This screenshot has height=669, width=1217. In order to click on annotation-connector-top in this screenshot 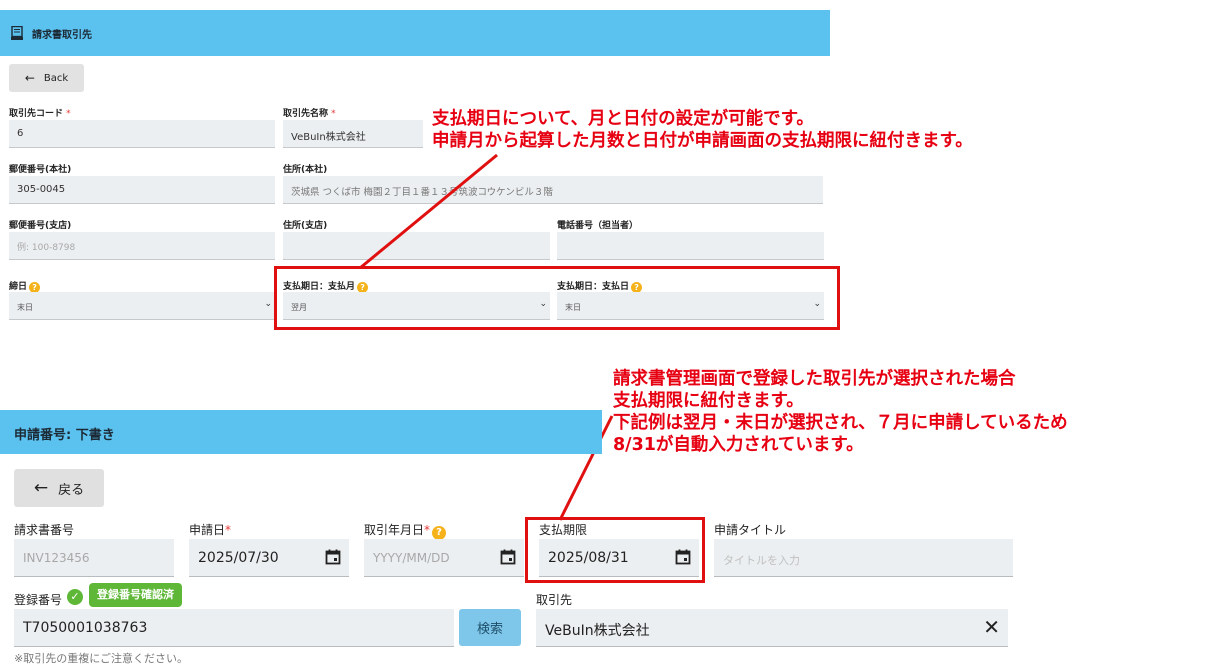, I will do `click(428, 211)`.